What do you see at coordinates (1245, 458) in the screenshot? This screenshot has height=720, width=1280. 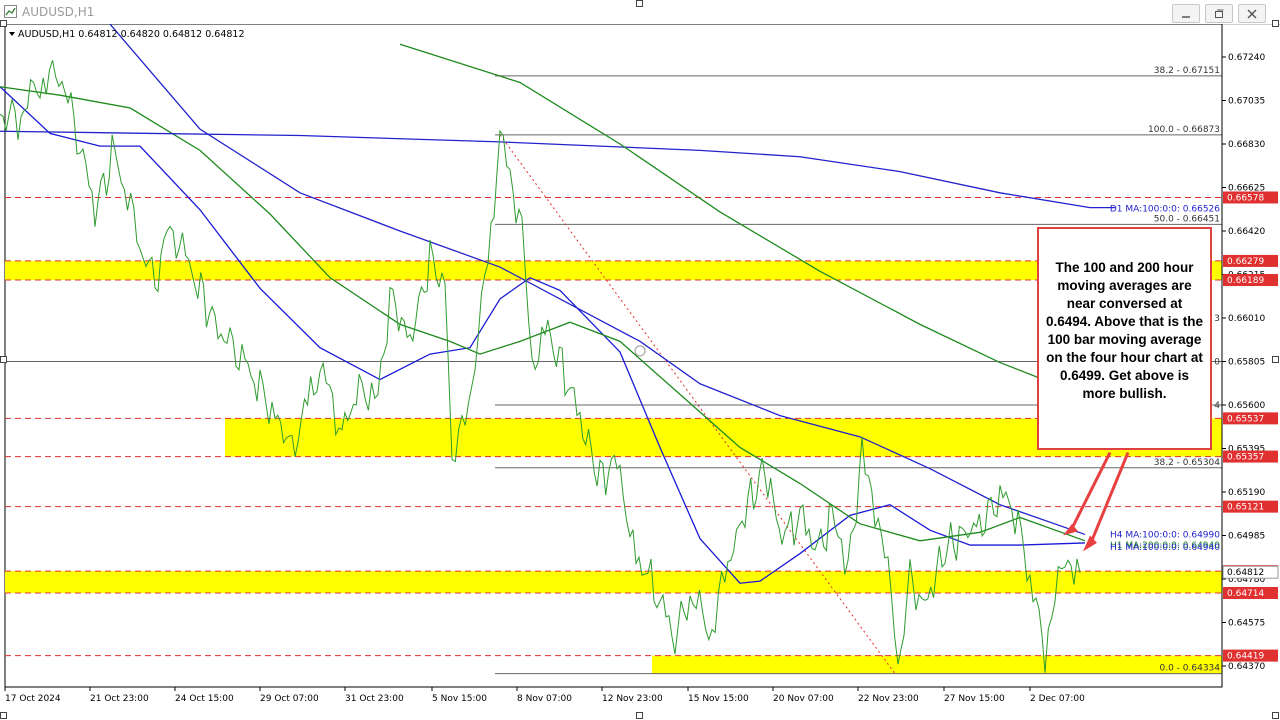 I see `price-label-text: 0.65357` at bounding box center [1245, 458].